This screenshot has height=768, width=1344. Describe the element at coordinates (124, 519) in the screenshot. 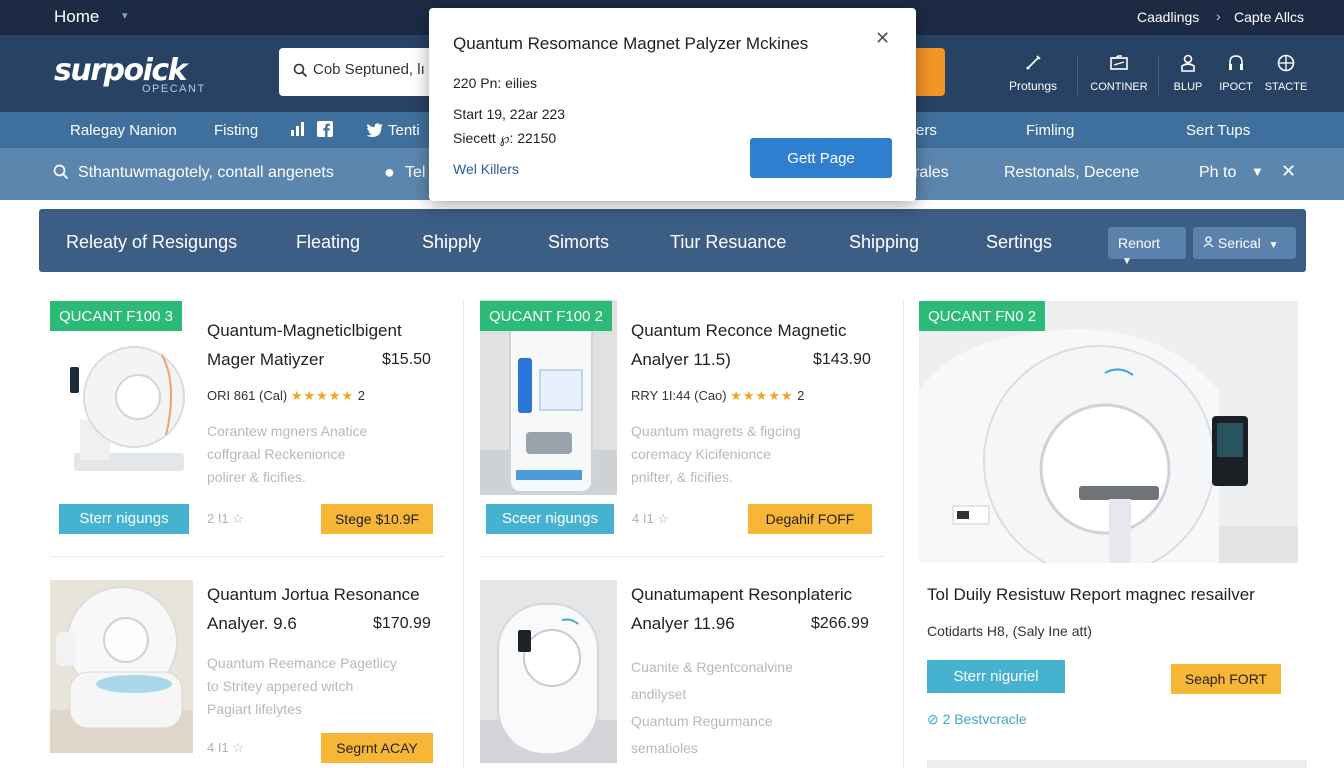

I see `view-listings-button: Sterr nigungs` at that location.